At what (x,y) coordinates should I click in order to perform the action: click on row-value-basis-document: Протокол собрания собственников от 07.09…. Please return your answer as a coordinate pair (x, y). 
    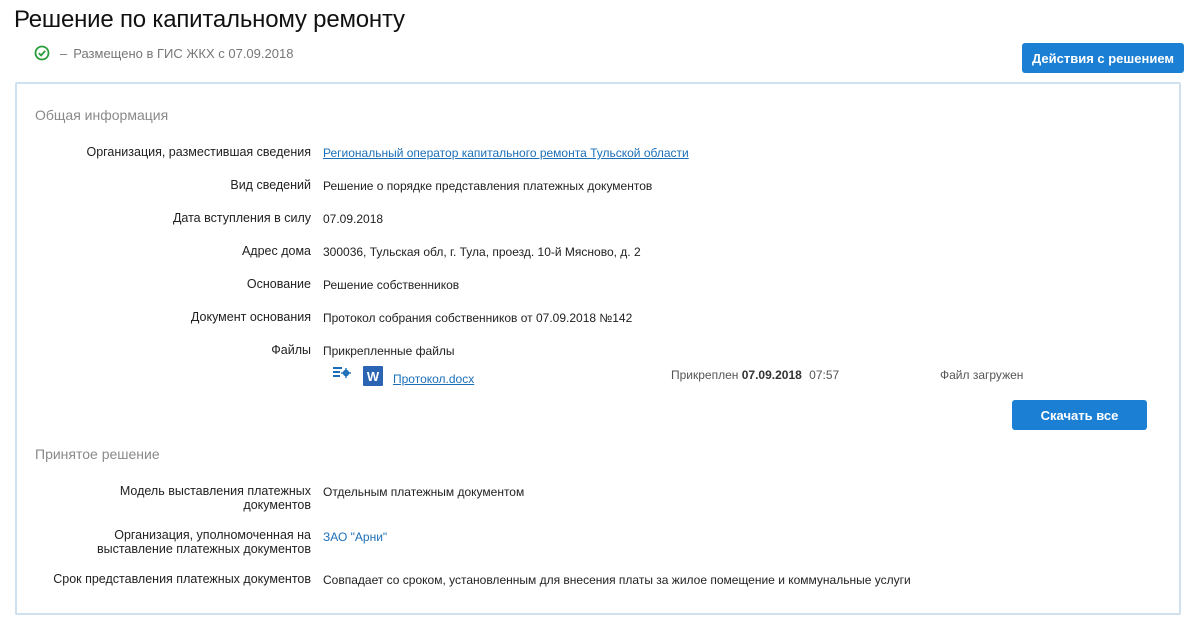
    Looking at the image, I should click on (478, 318).